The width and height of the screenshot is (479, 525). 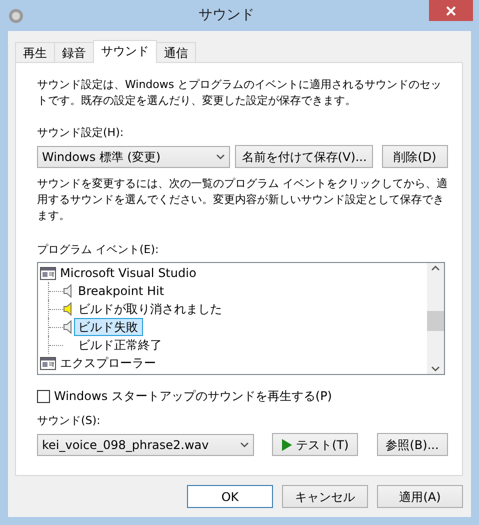 What do you see at coordinates (145, 445) in the screenshot?
I see `sound-dropdown: kei_voice_098_phrase2.wav` at bounding box center [145, 445].